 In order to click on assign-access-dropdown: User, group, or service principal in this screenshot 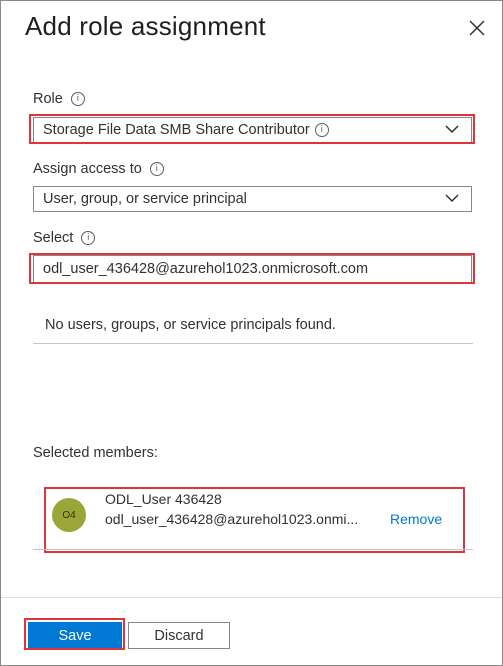, I will do `click(252, 199)`.